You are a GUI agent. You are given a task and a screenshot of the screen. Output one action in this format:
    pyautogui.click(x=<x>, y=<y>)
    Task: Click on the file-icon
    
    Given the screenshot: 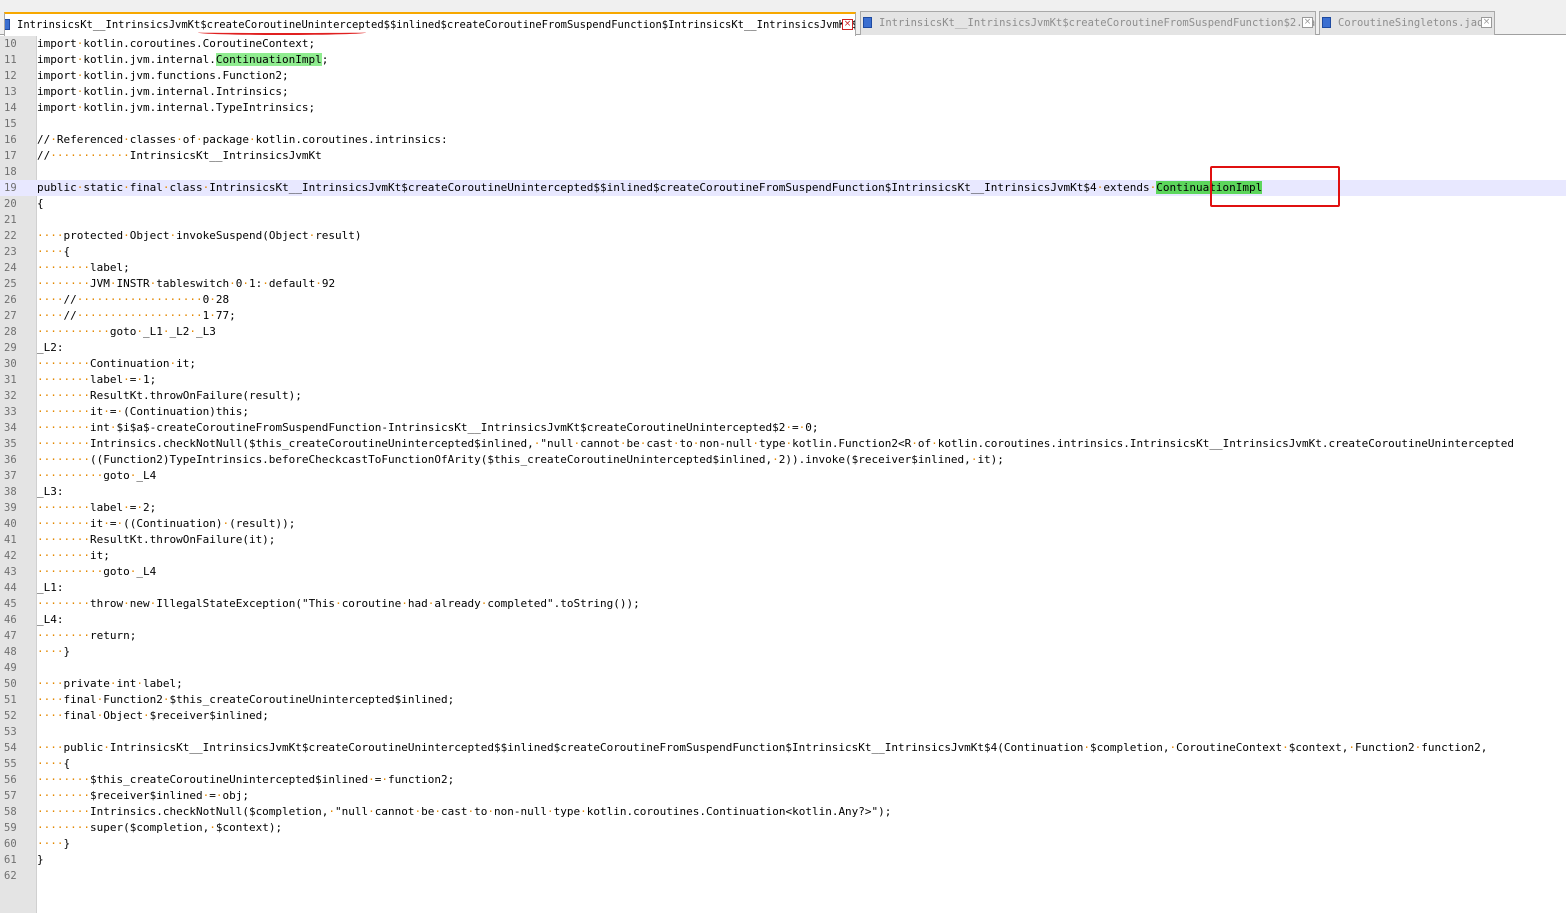 What is the action you would take?
    pyautogui.click(x=7, y=24)
    